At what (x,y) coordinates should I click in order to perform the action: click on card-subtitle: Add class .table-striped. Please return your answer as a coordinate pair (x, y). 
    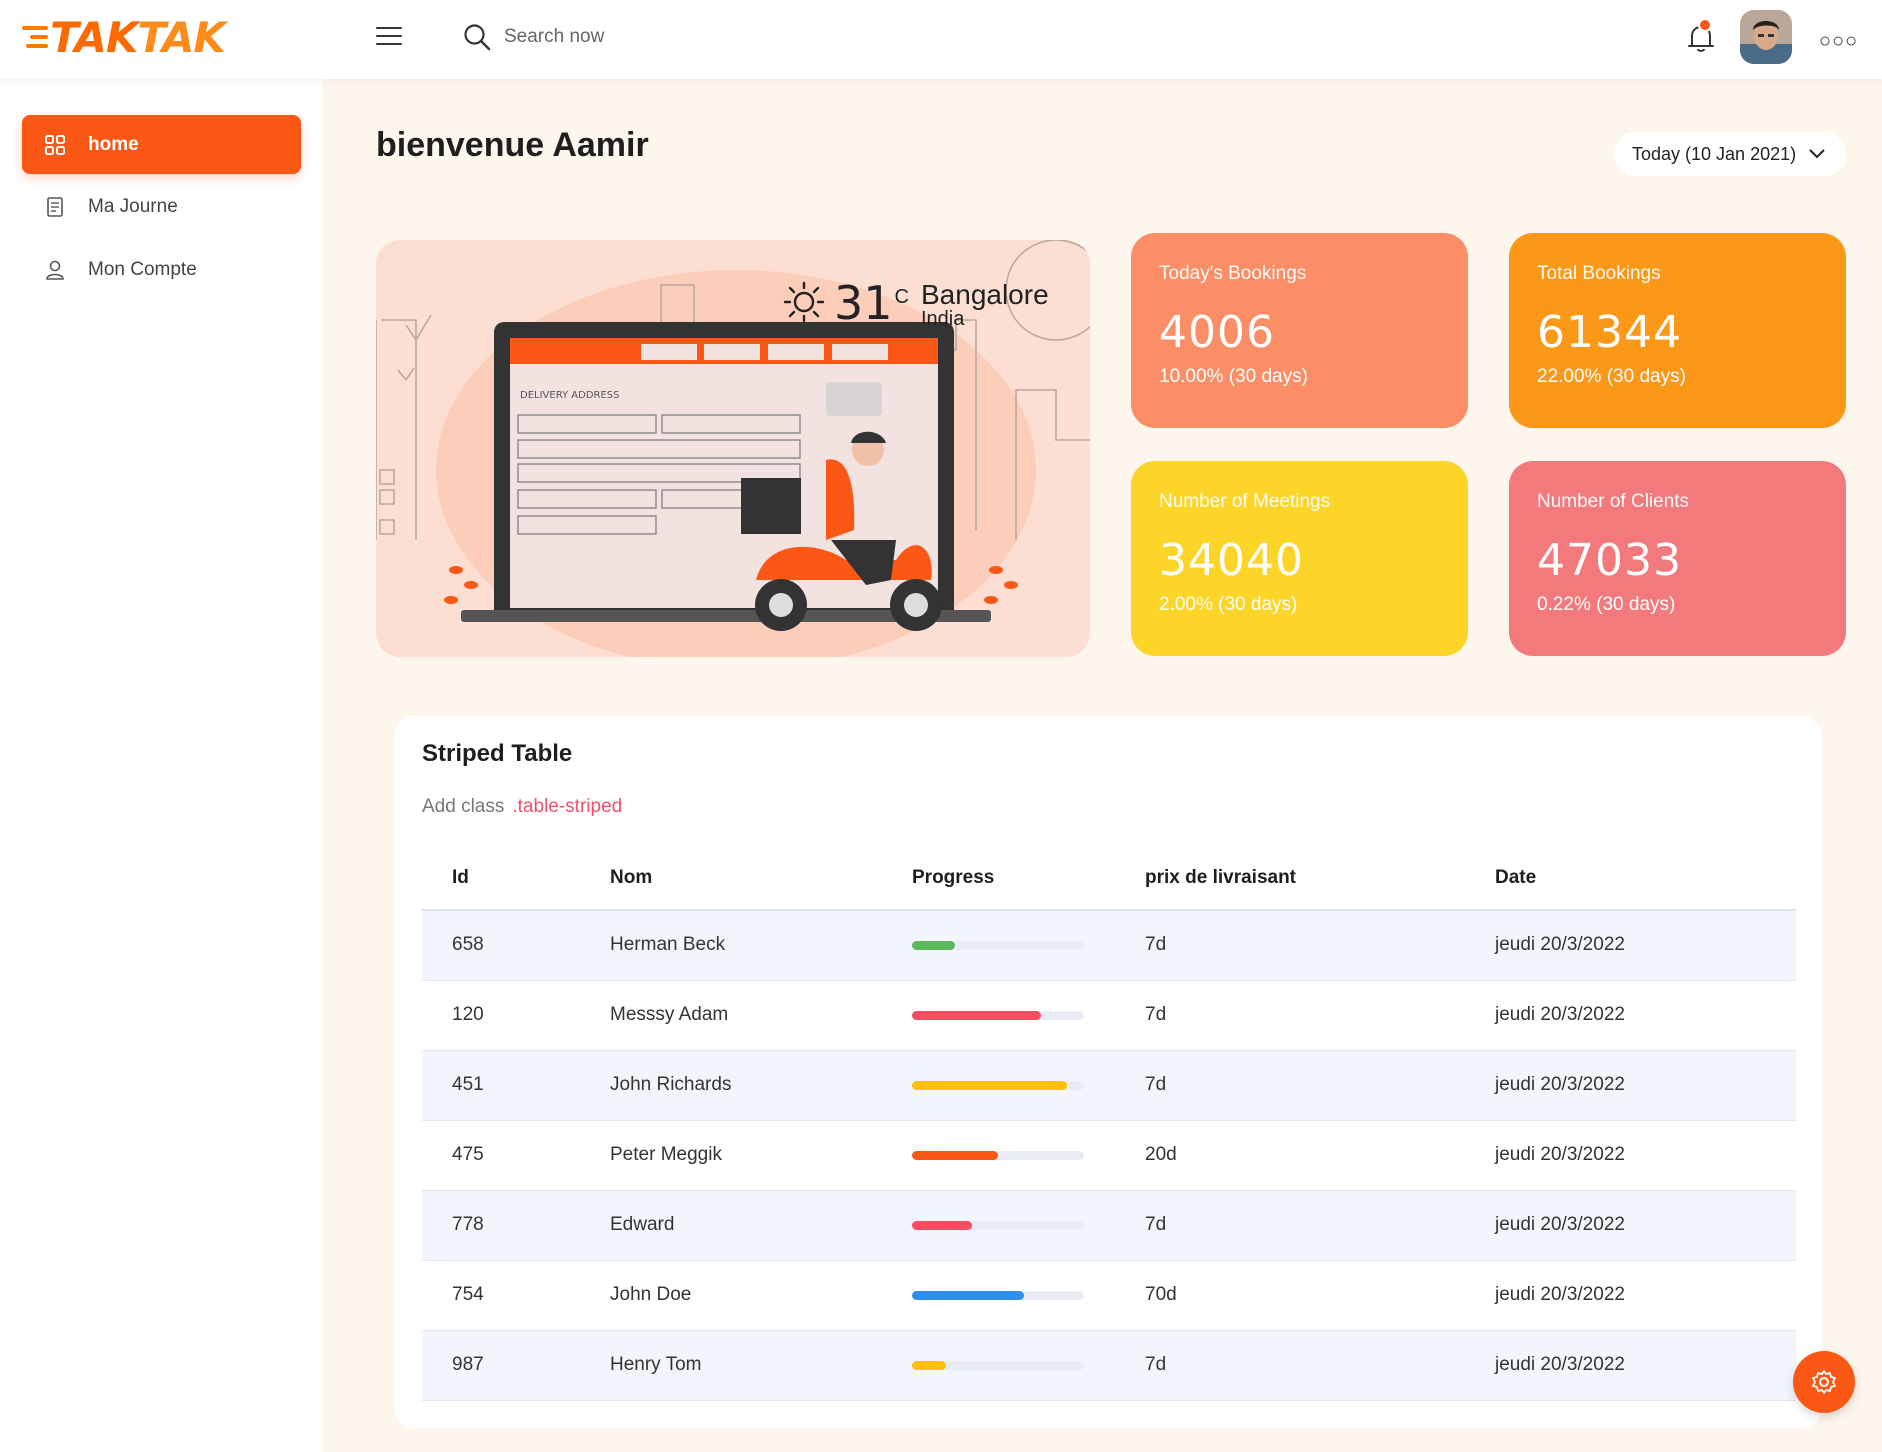
    Looking at the image, I should click on (522, 806).